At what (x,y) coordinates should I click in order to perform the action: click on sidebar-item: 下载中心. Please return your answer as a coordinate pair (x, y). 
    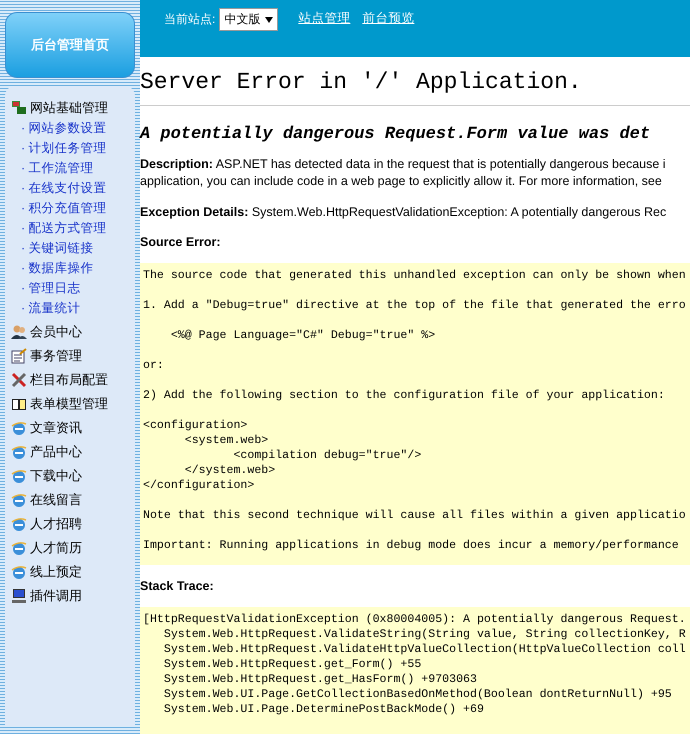
    Looking at the image, I should click on (71, 476).